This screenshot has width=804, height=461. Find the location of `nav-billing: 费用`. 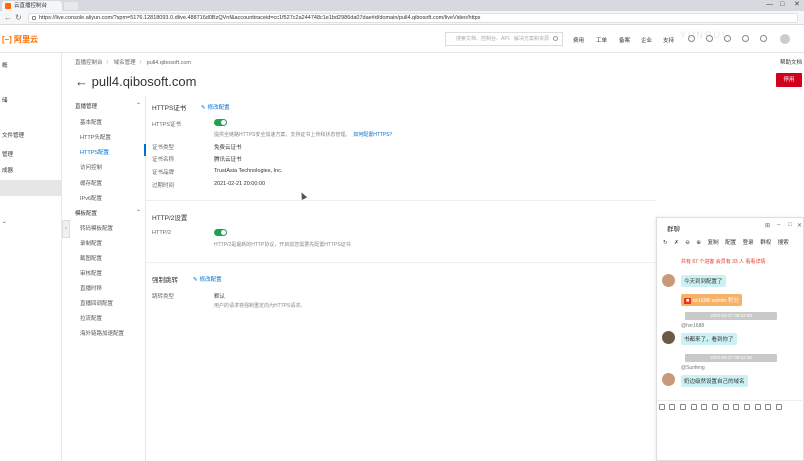

nav-billing: 费用 is located at coordinates (578, 40).